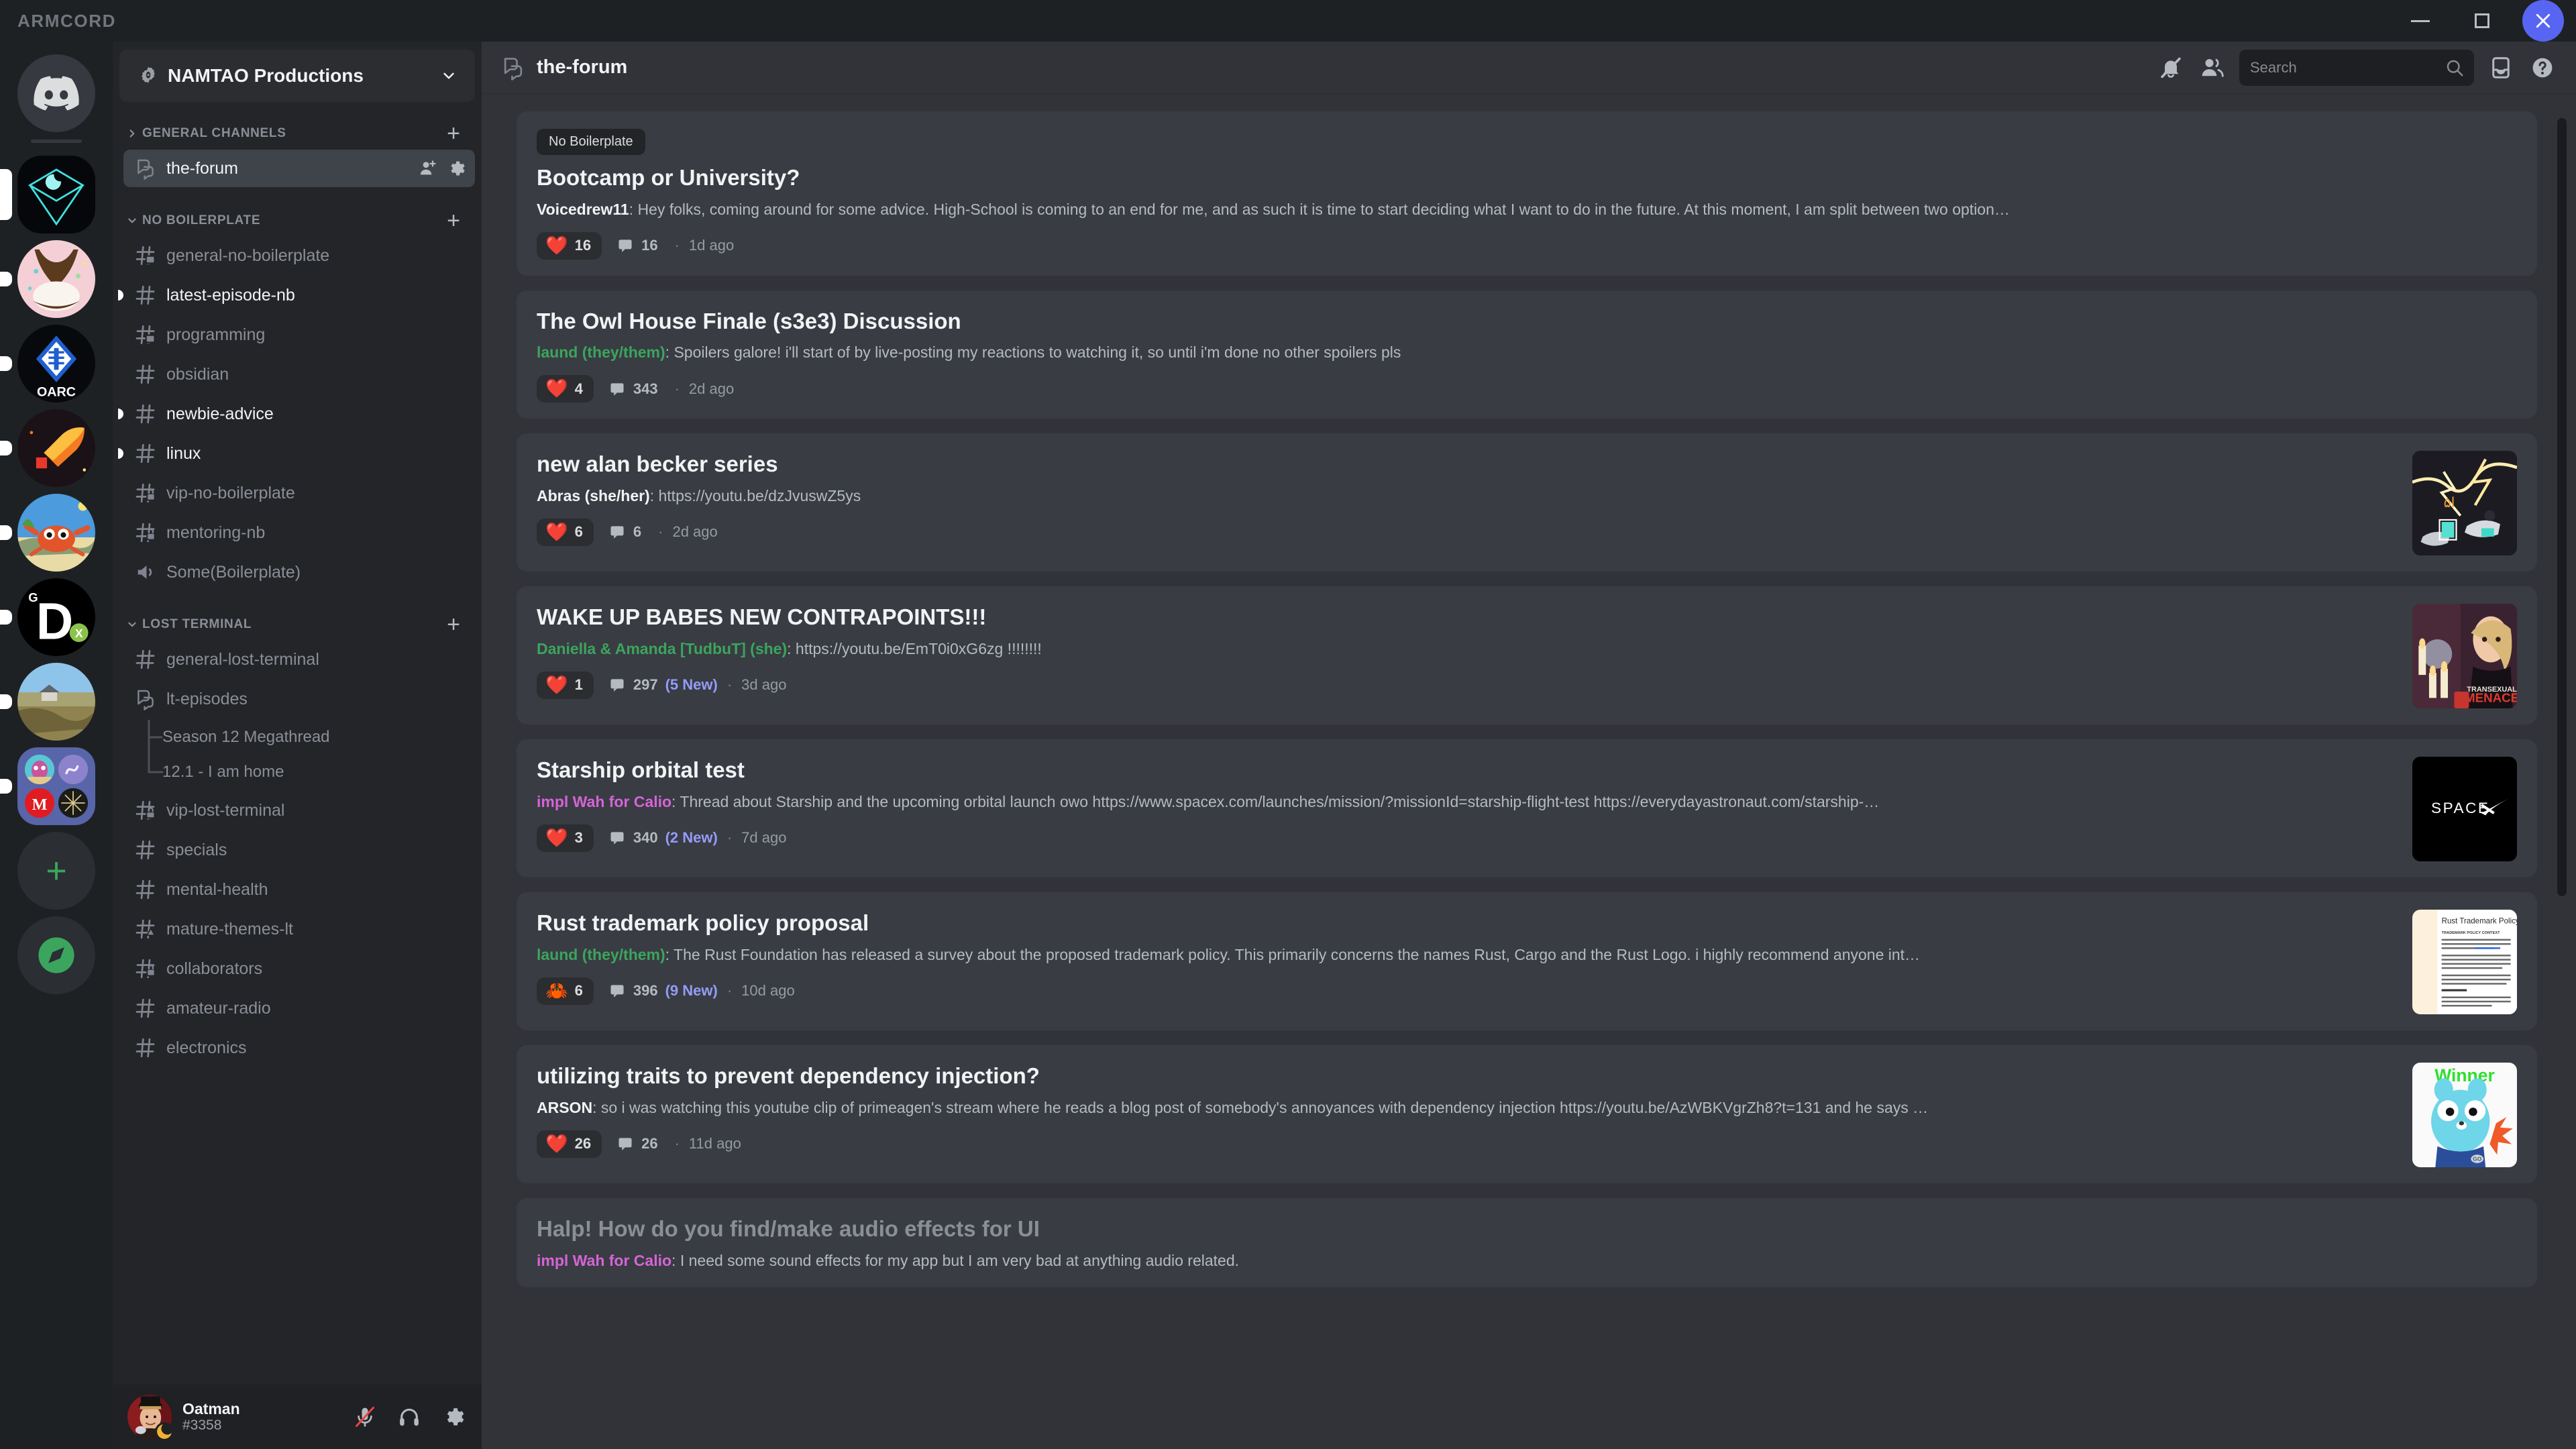  What do you see at coordinates (591, 142) in the screenshot?
I see `post-tag: No Boilerplate` at bounding box center [591, 142].